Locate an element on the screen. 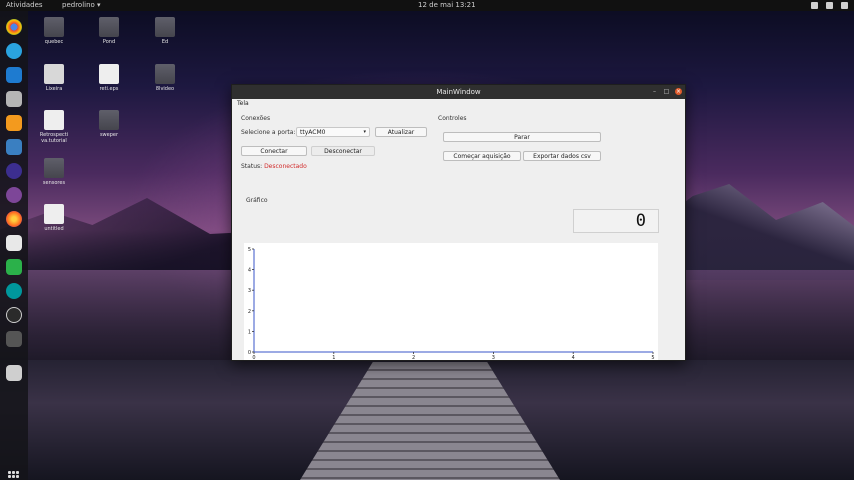 The width and height of the screenshot is (854, 480). minimize-icon: – is located at coordinates (654, 91).